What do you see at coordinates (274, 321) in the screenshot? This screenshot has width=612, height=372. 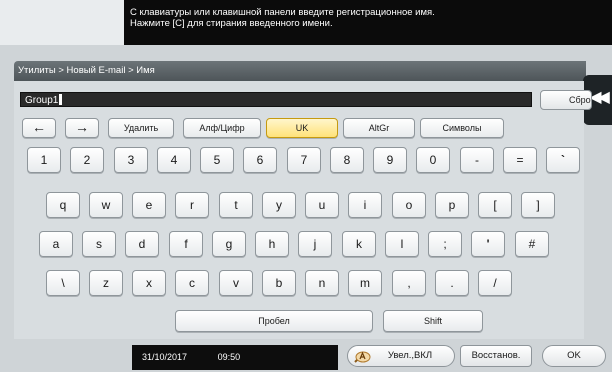 I see `space-key: Пробел` at bounding box center [274, 321].